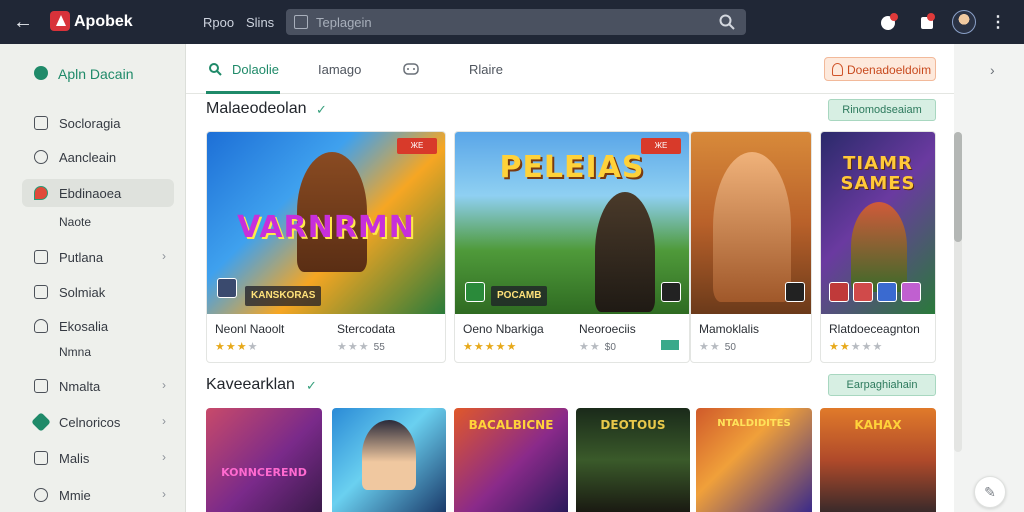 This screenshot has width=1024, height=512. Describe the element at coordinates (625, 252) in the screenshot. I see `warrior-figure` at that location.